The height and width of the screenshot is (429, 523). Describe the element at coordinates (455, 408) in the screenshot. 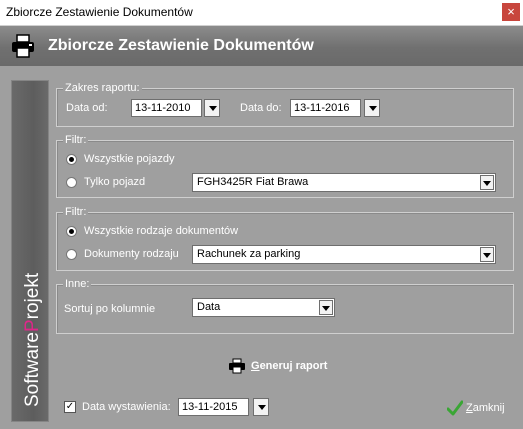

I see `checkmark-icon` at that location.